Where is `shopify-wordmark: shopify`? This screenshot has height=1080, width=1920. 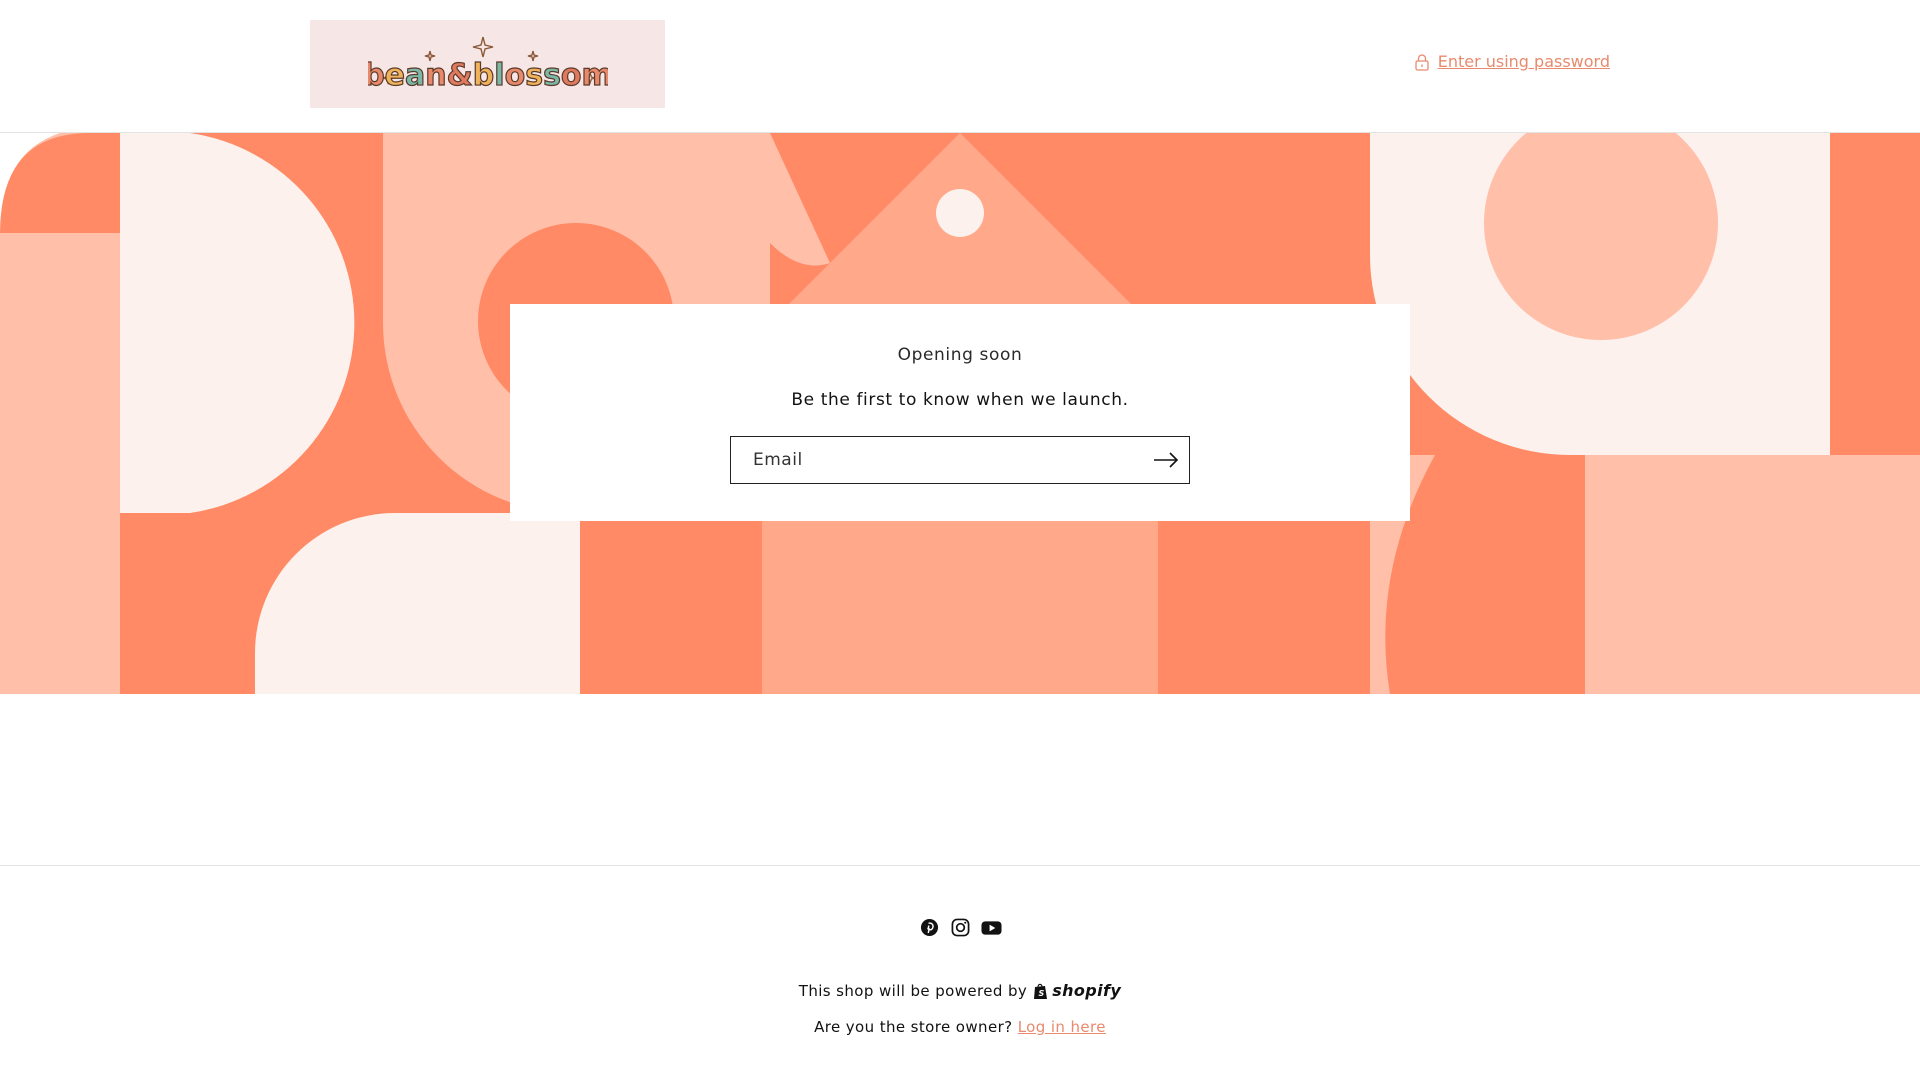
shopify-wordmark: shopify is located at coordinates (1087, 990).